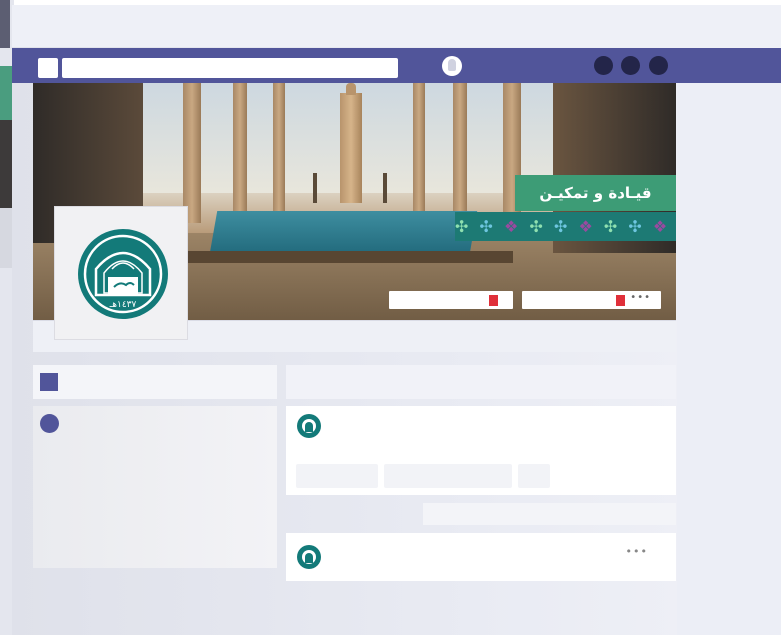  What do you see at coordinates (630, 65) in the screenshot?
I see `messages-icon` at bounding box center [630, 65].